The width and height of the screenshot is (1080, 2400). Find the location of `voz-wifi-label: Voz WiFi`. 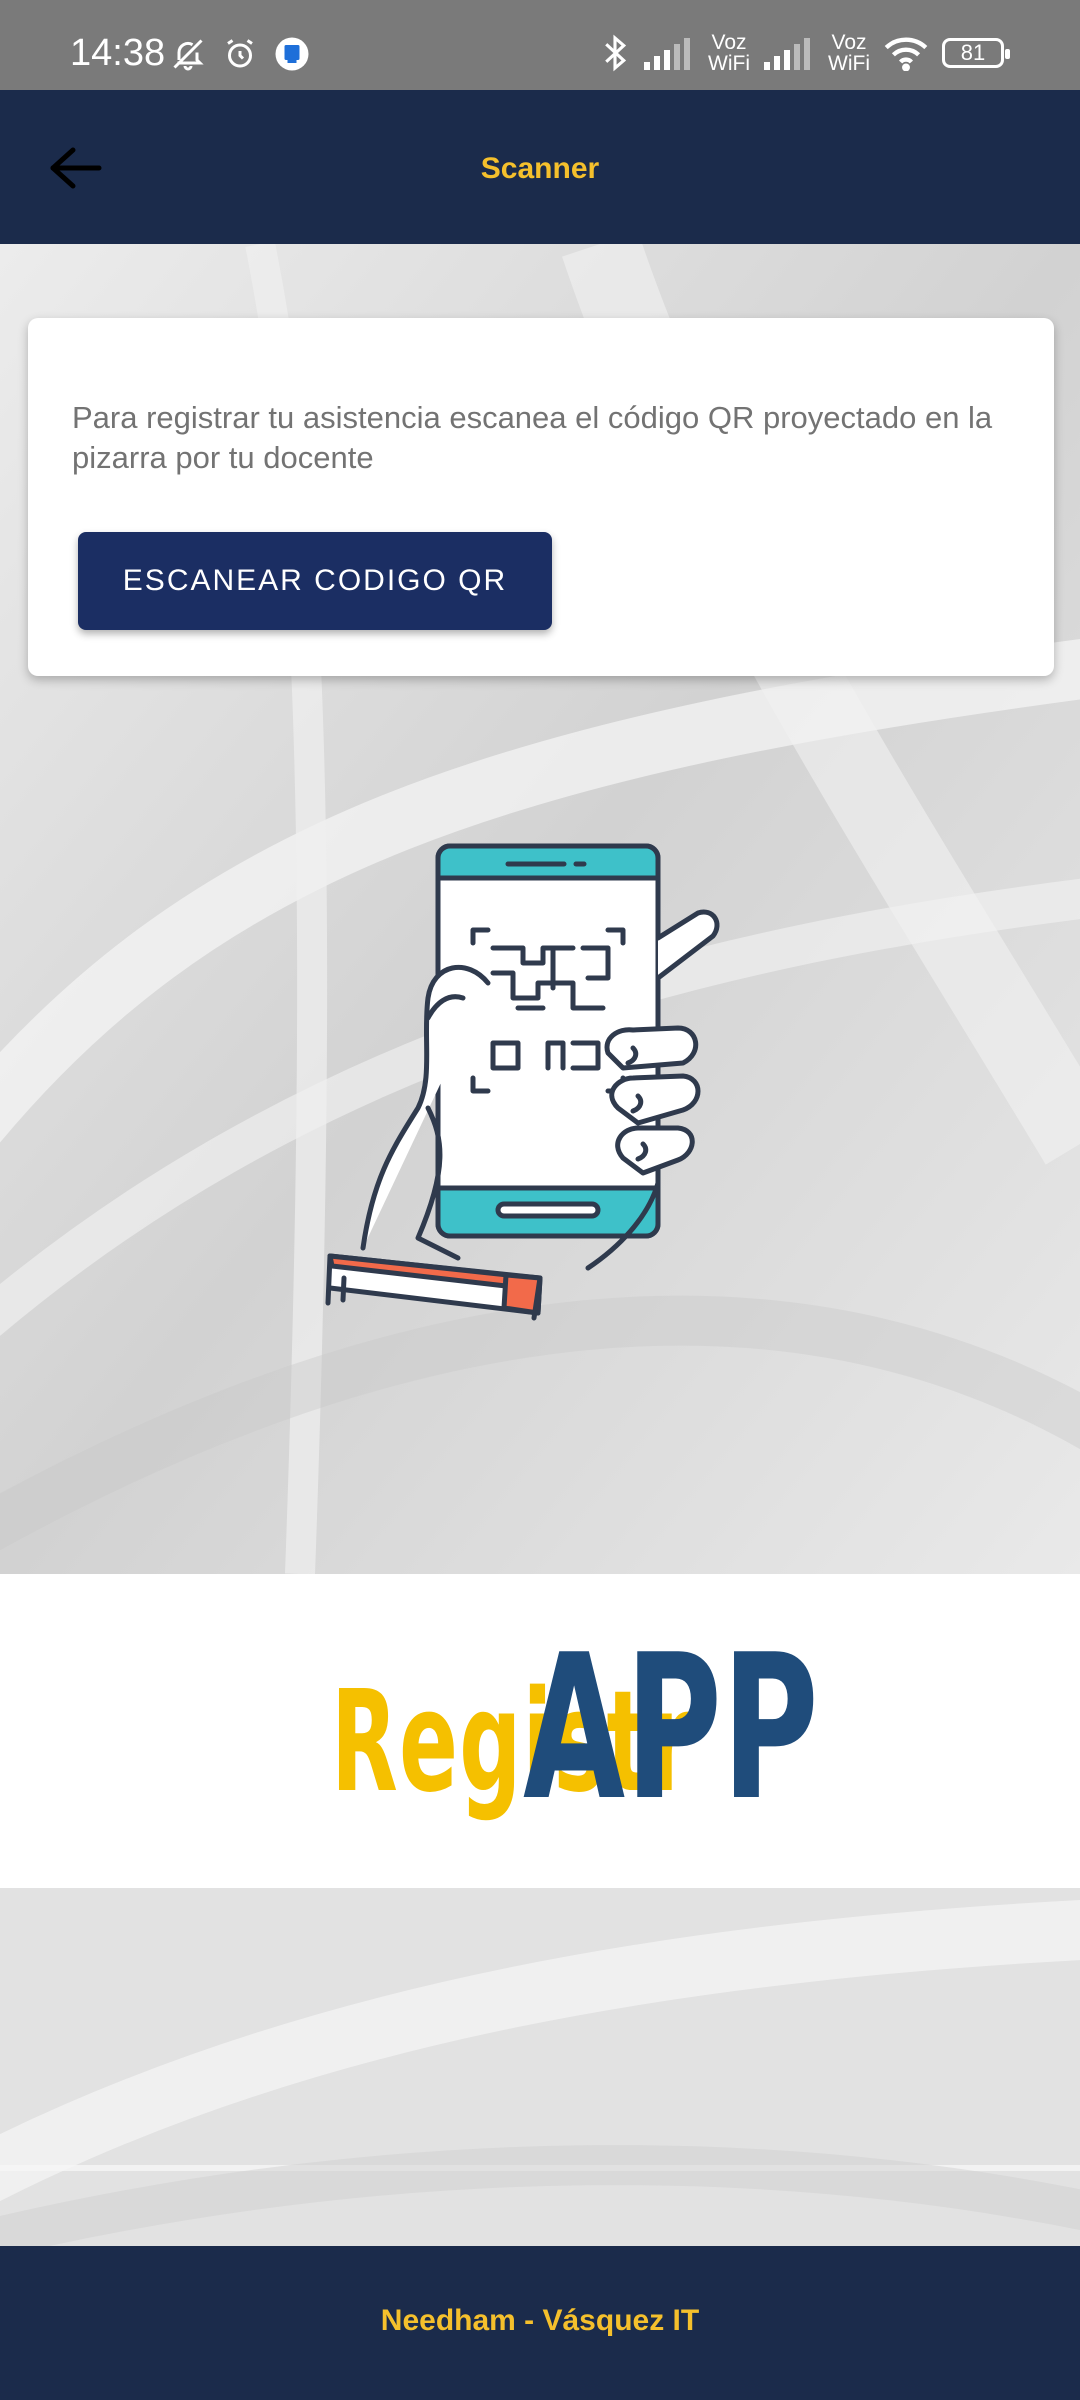

voz-wifi-label: Voz WiFi is located at coordinates (729, 53).